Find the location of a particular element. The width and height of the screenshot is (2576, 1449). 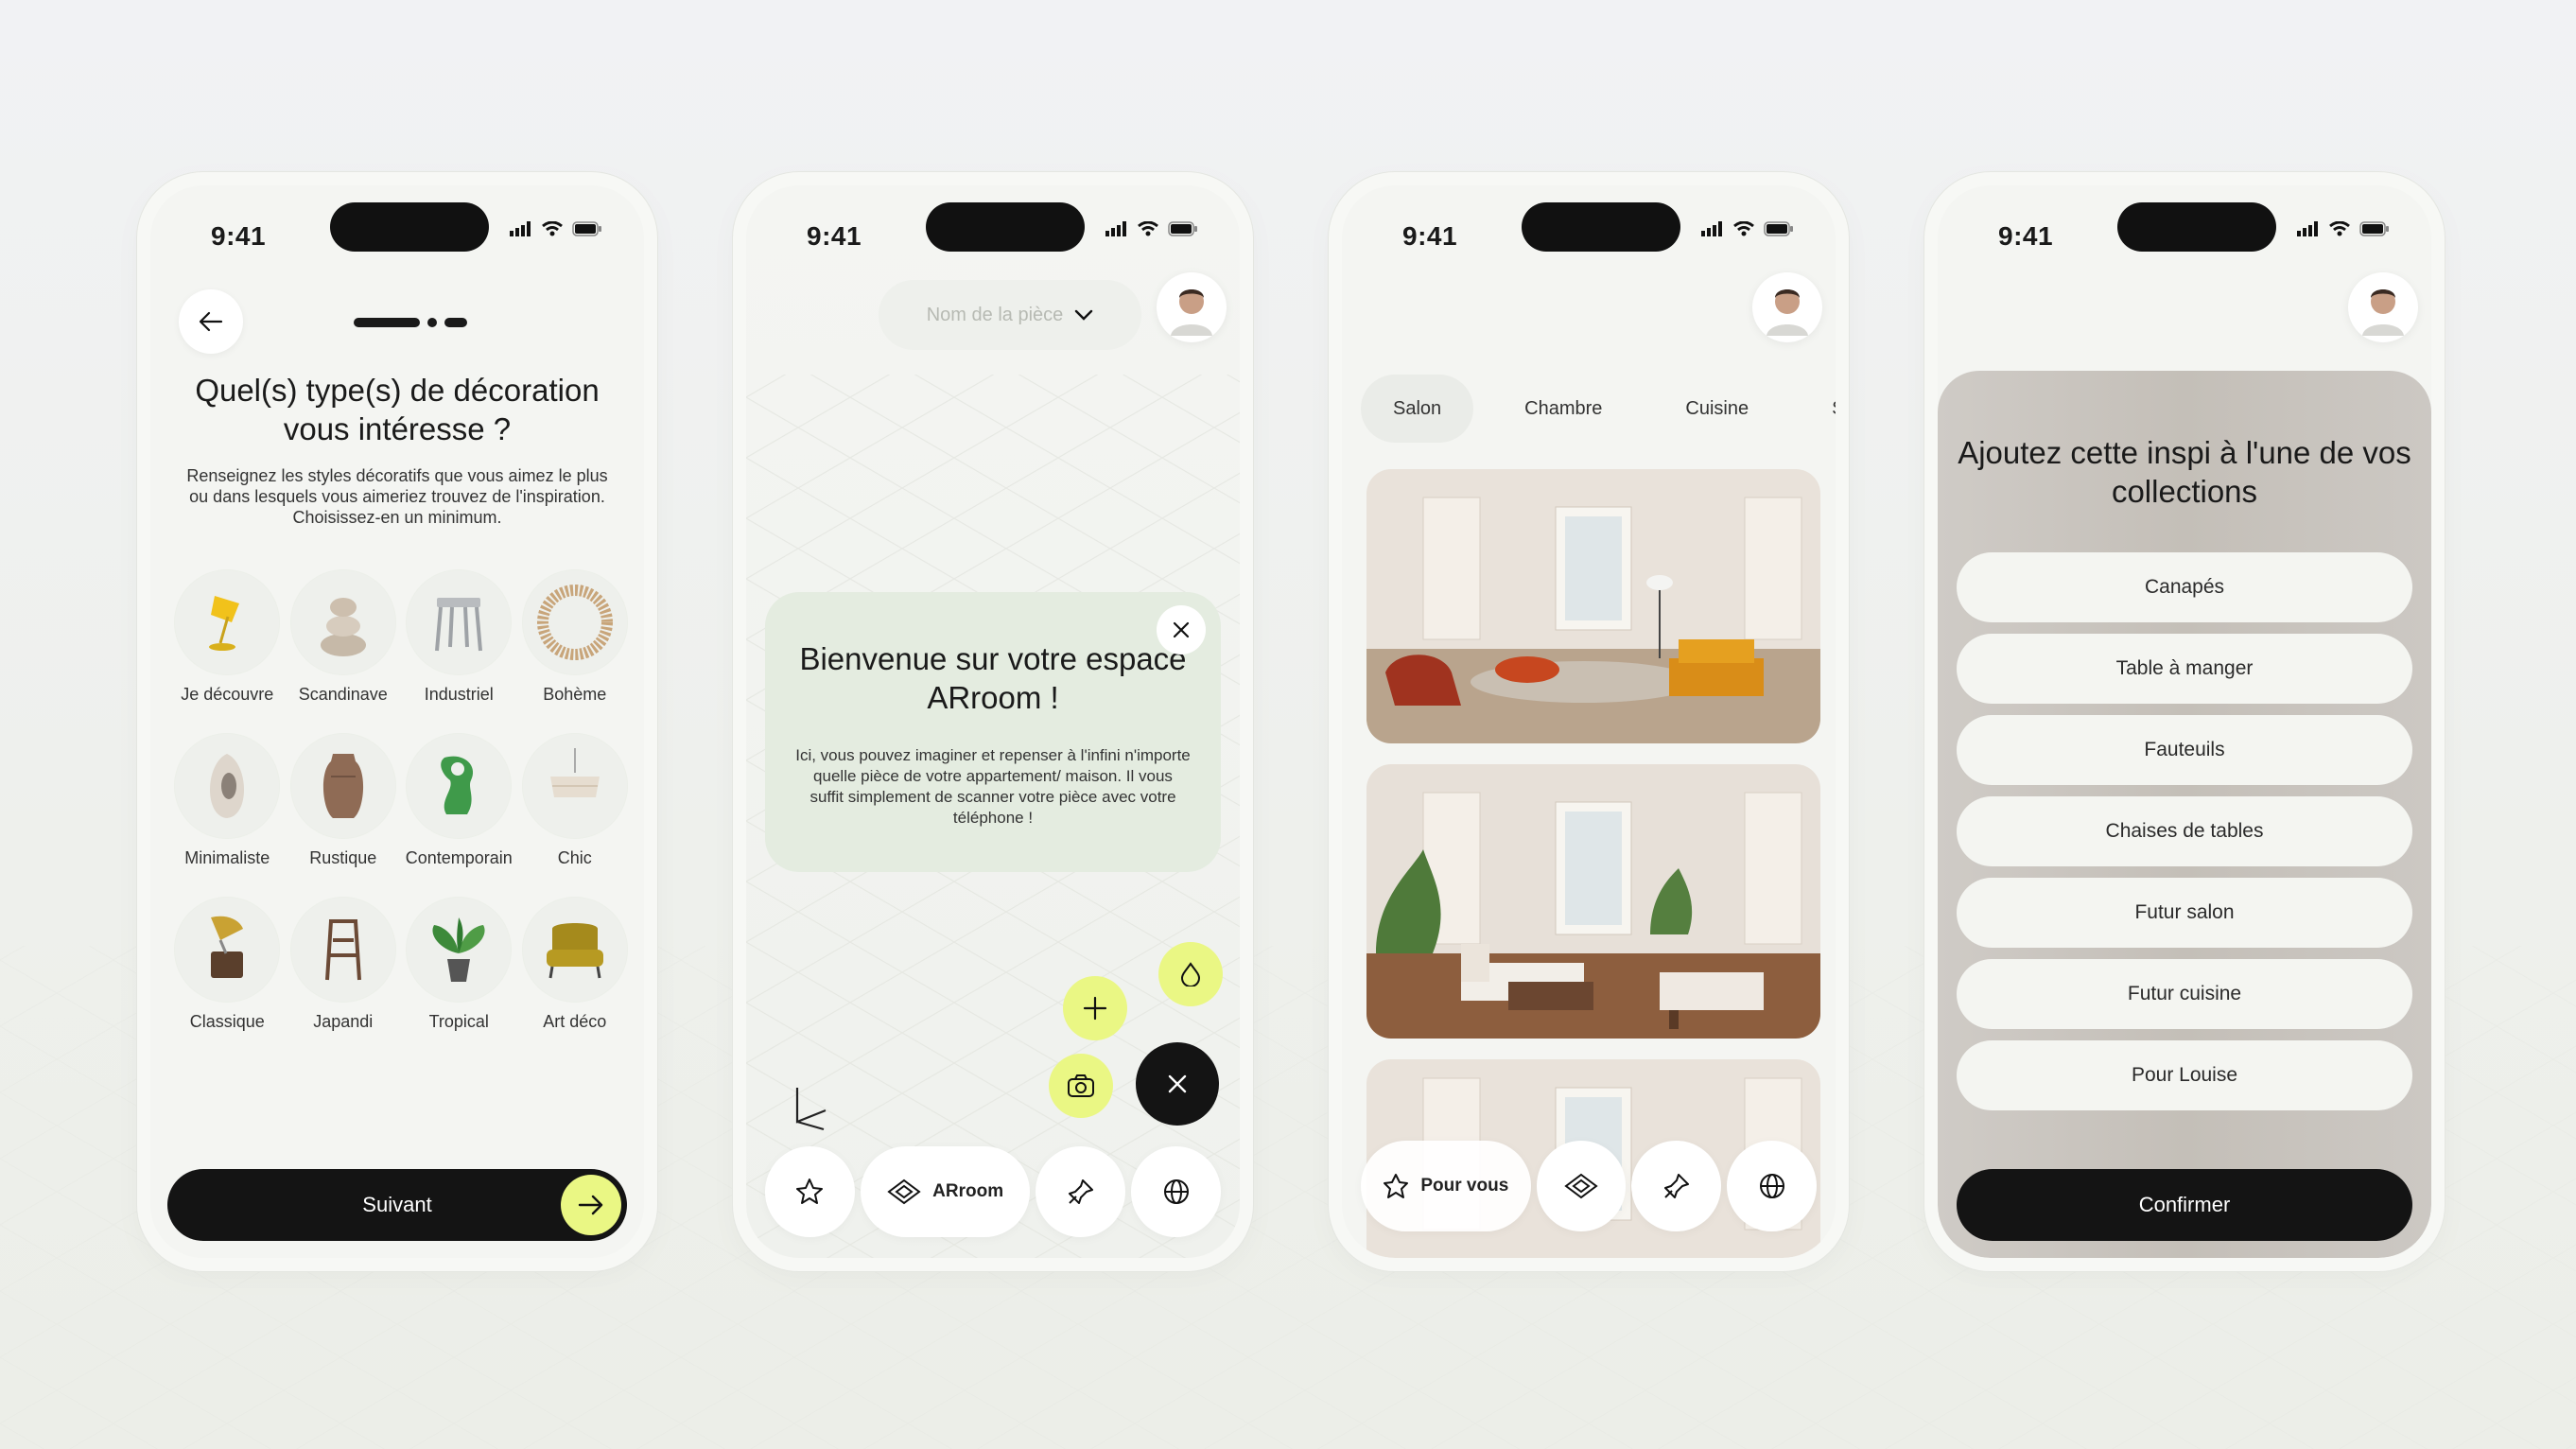

gramophone-icon is located at coordinates (227, 947).